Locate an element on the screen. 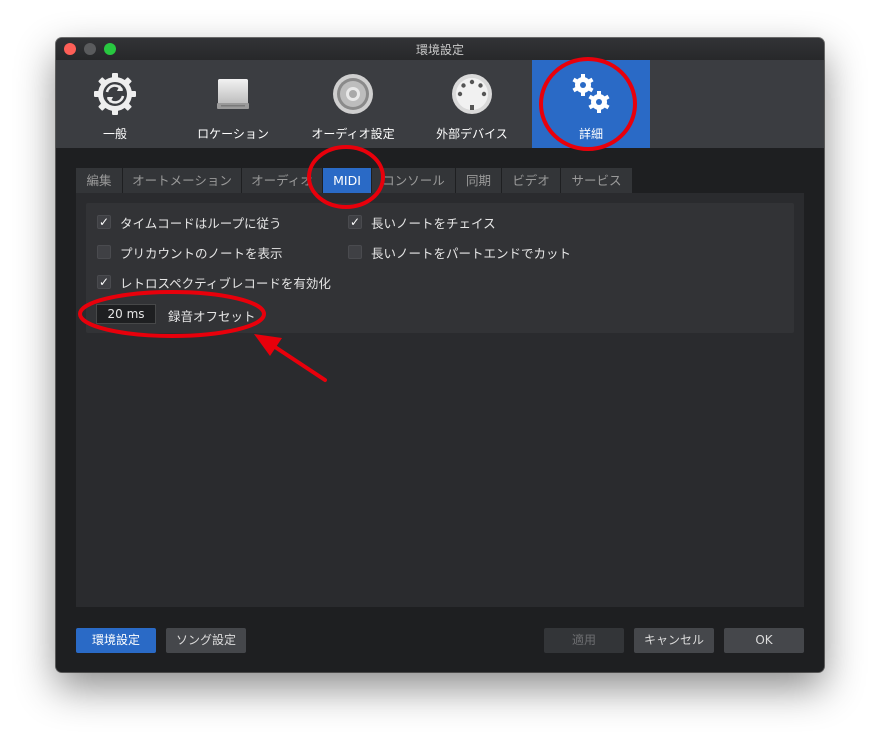  tab-audio: オーディオ is located at coordinates (282, 180).